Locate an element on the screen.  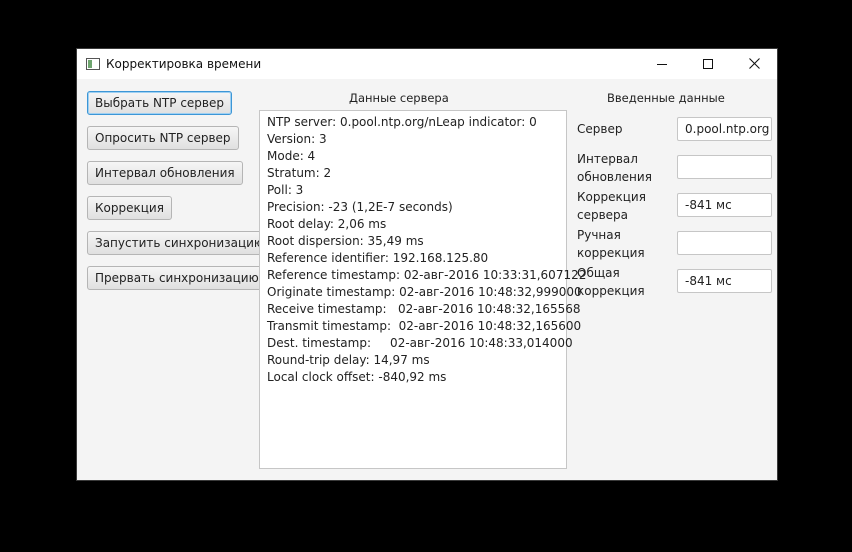
update-interval-button: Интервал обновления is located at coordinates (165, 173).